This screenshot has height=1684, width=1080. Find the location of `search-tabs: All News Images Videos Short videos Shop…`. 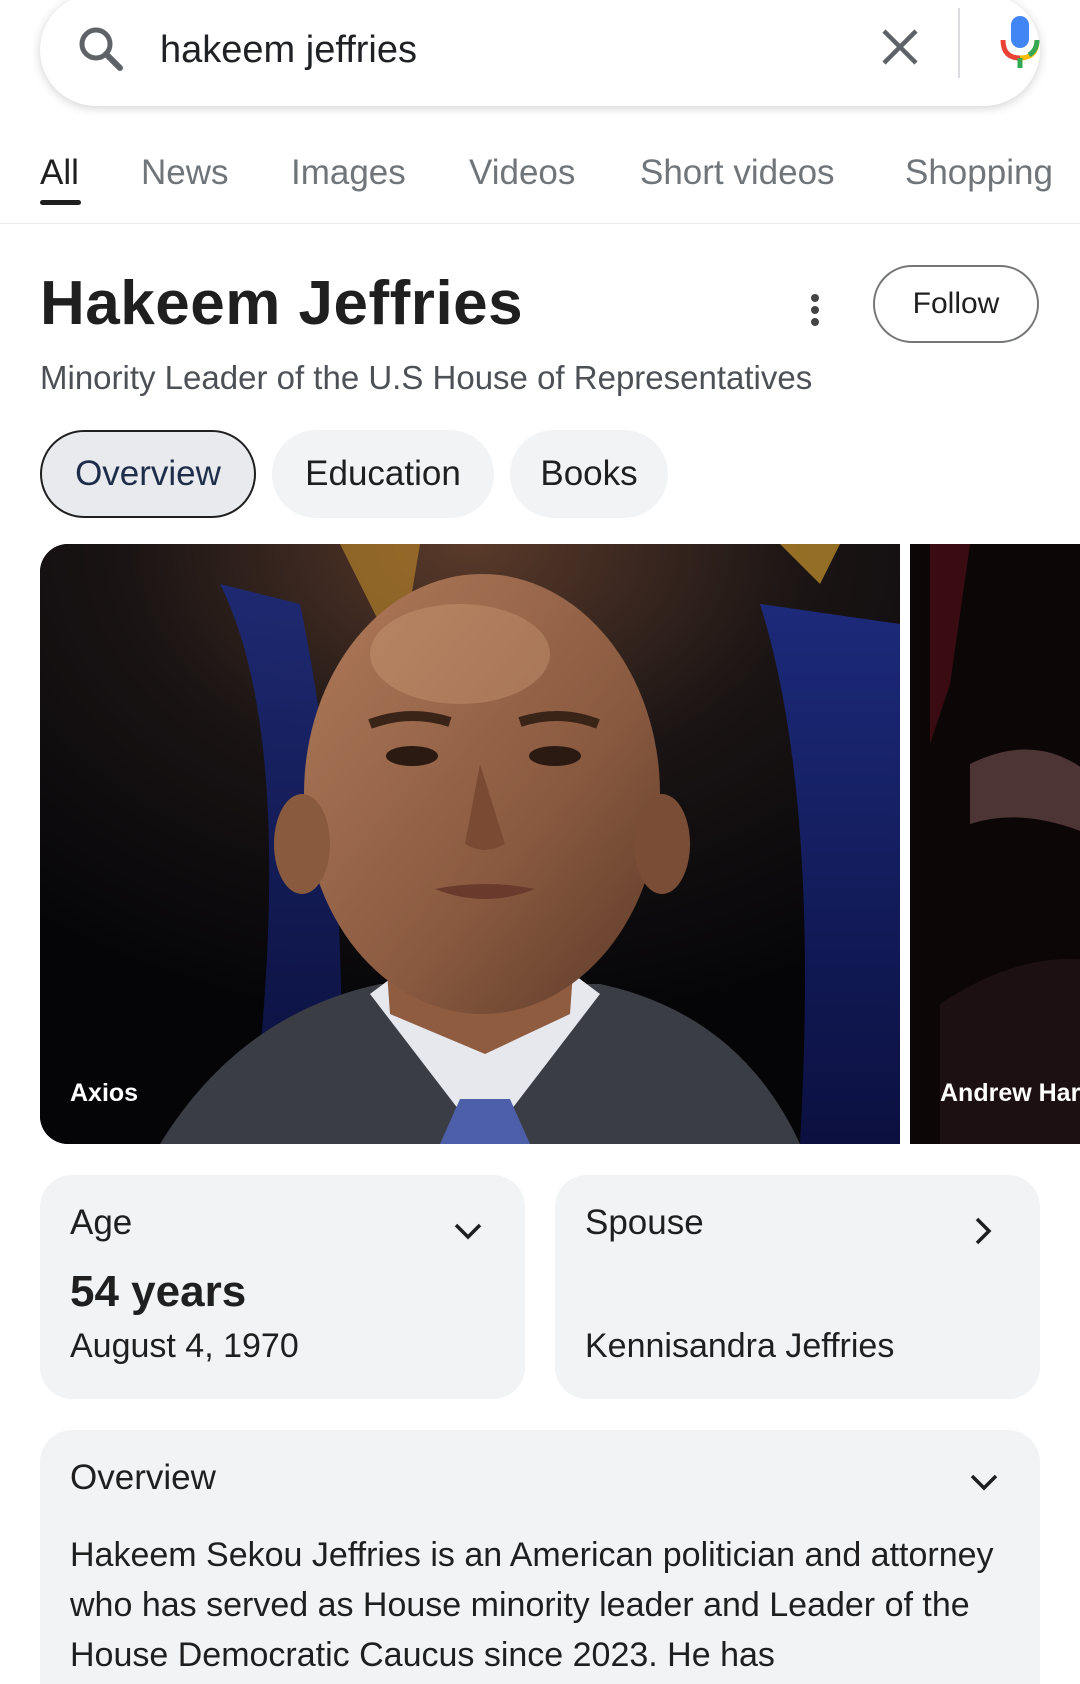

search-tabs: All News Images Videos Short videos Shop… is located at coordinates (540, 182).